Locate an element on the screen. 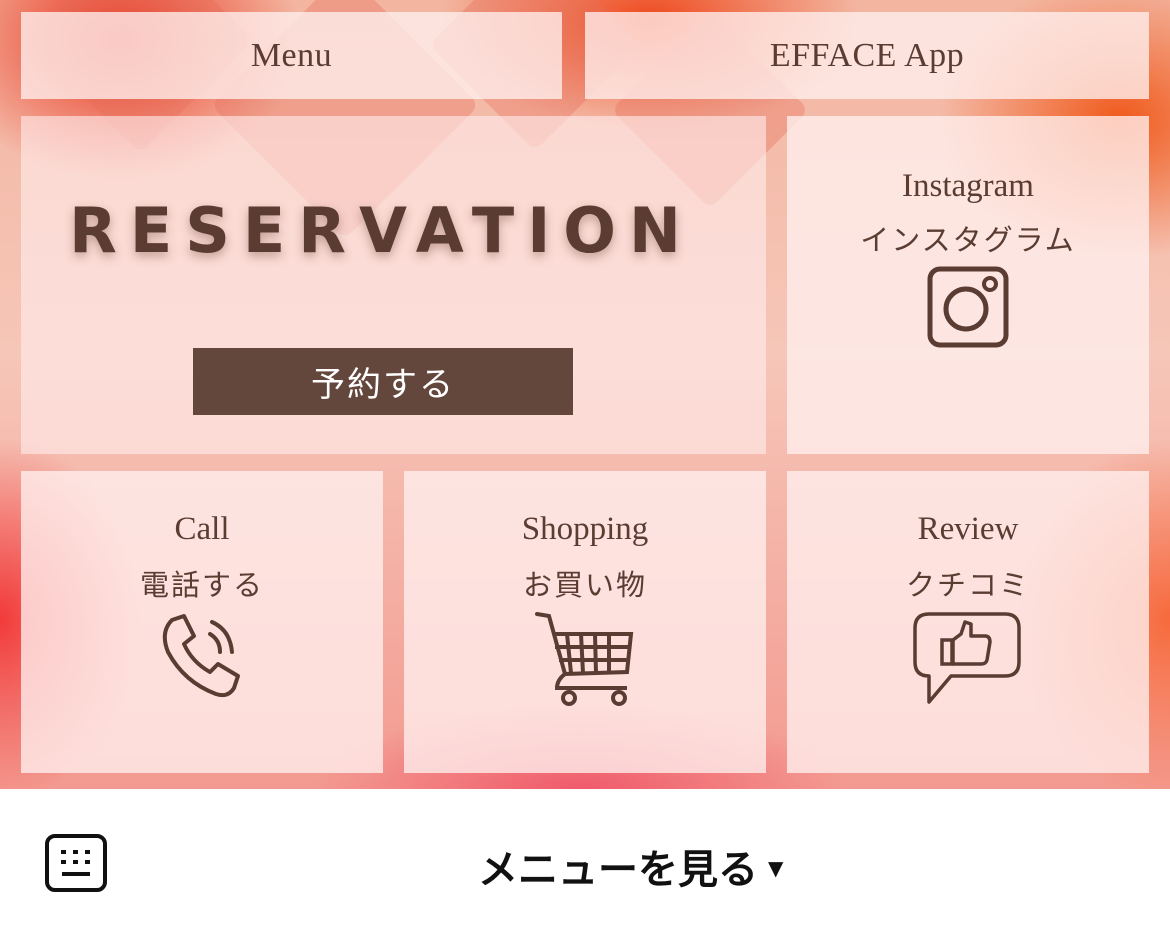 The image size is (1170, 944). menu-button: Menu is located at coordinates (291, 55).